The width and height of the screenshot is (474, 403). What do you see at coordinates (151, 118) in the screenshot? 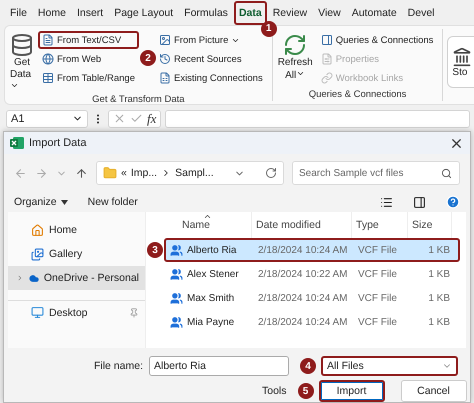
I see `insert-function-button: fx` at bounding box center [151, 118].